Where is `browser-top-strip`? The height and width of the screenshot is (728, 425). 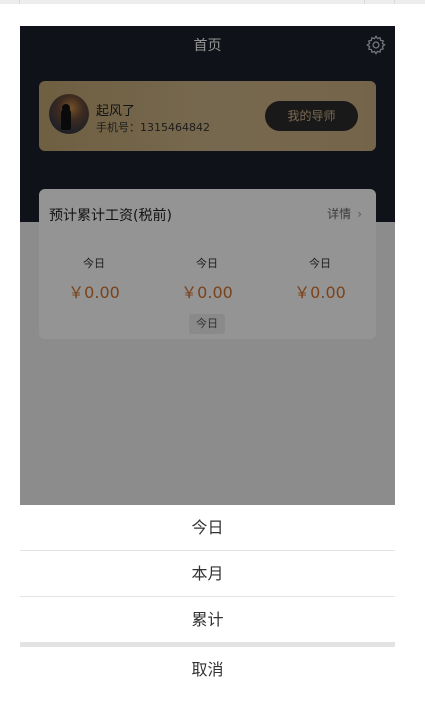 browser-top-strip is located at coordinates (212, 2).